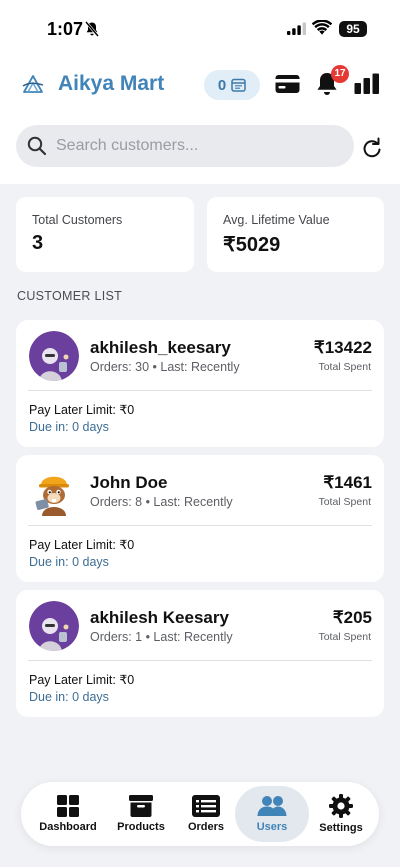  Describe the element at coordinates (68, 827) in the screenshot. I see `tab-label: Dashboard` at that location.